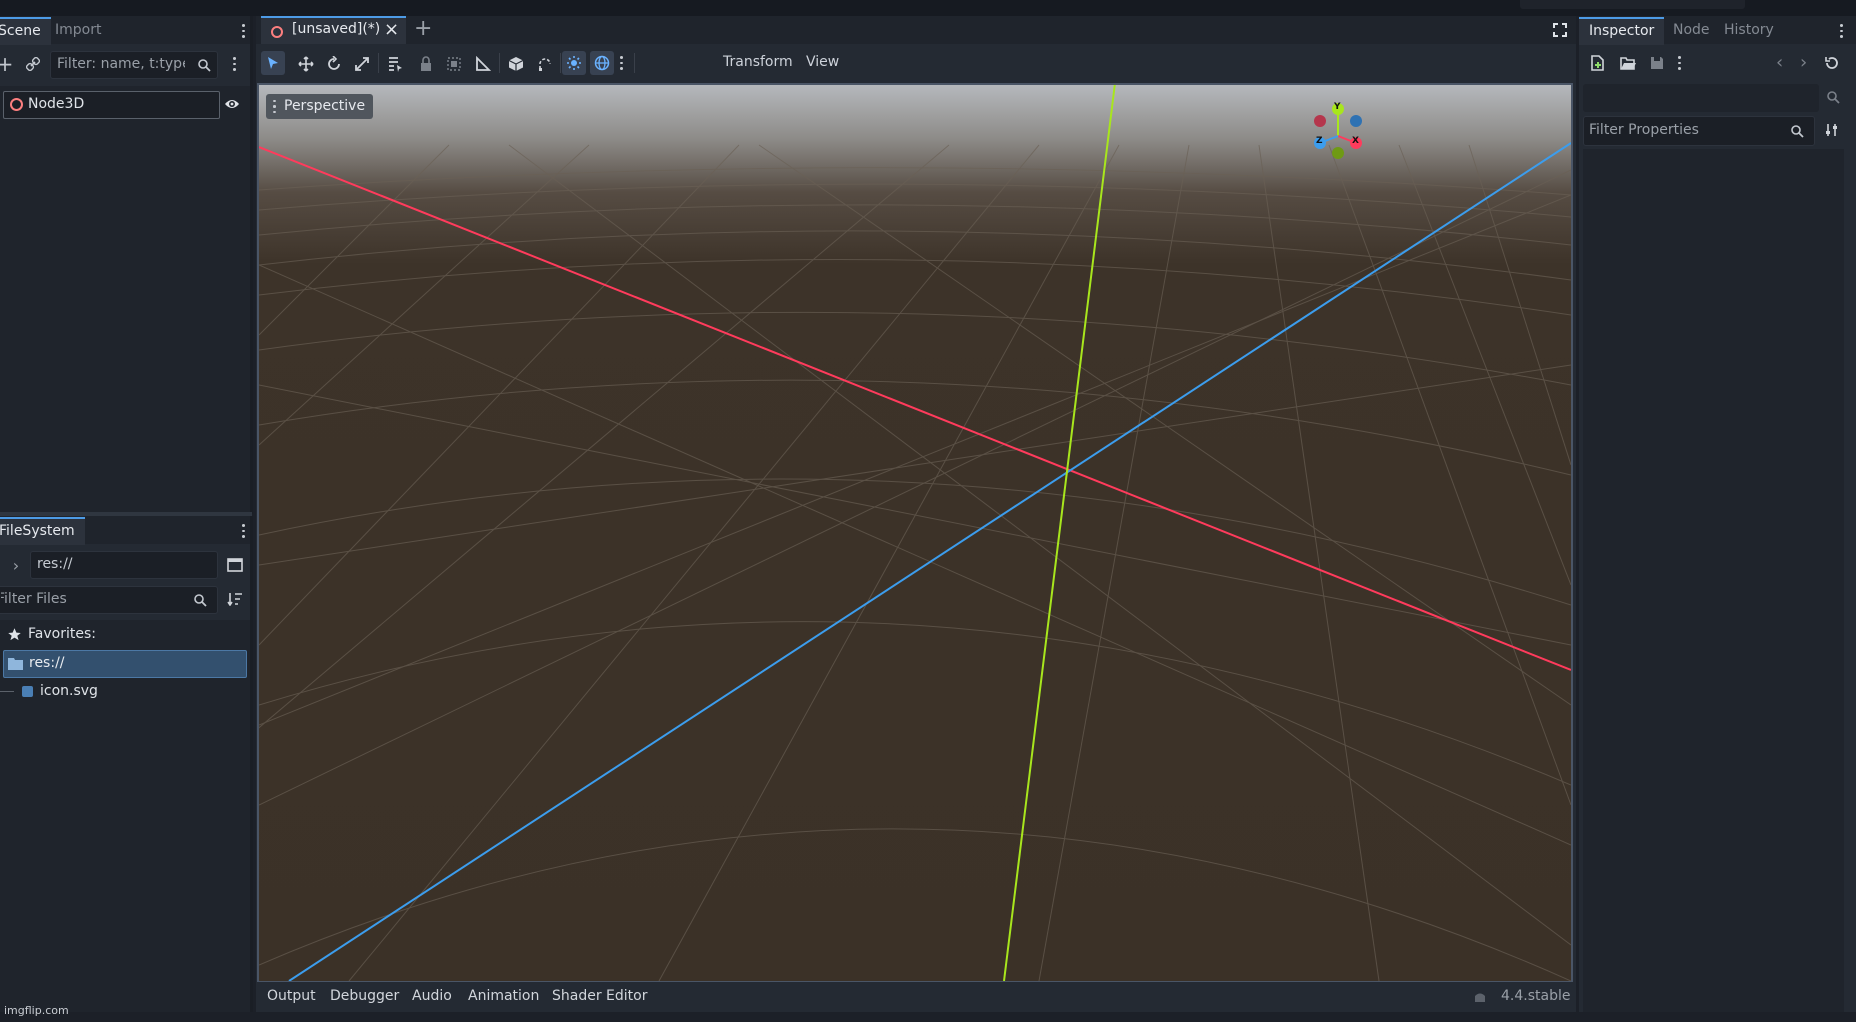  I want to click on tab-inspector: Inspector, so click(1622, 31).